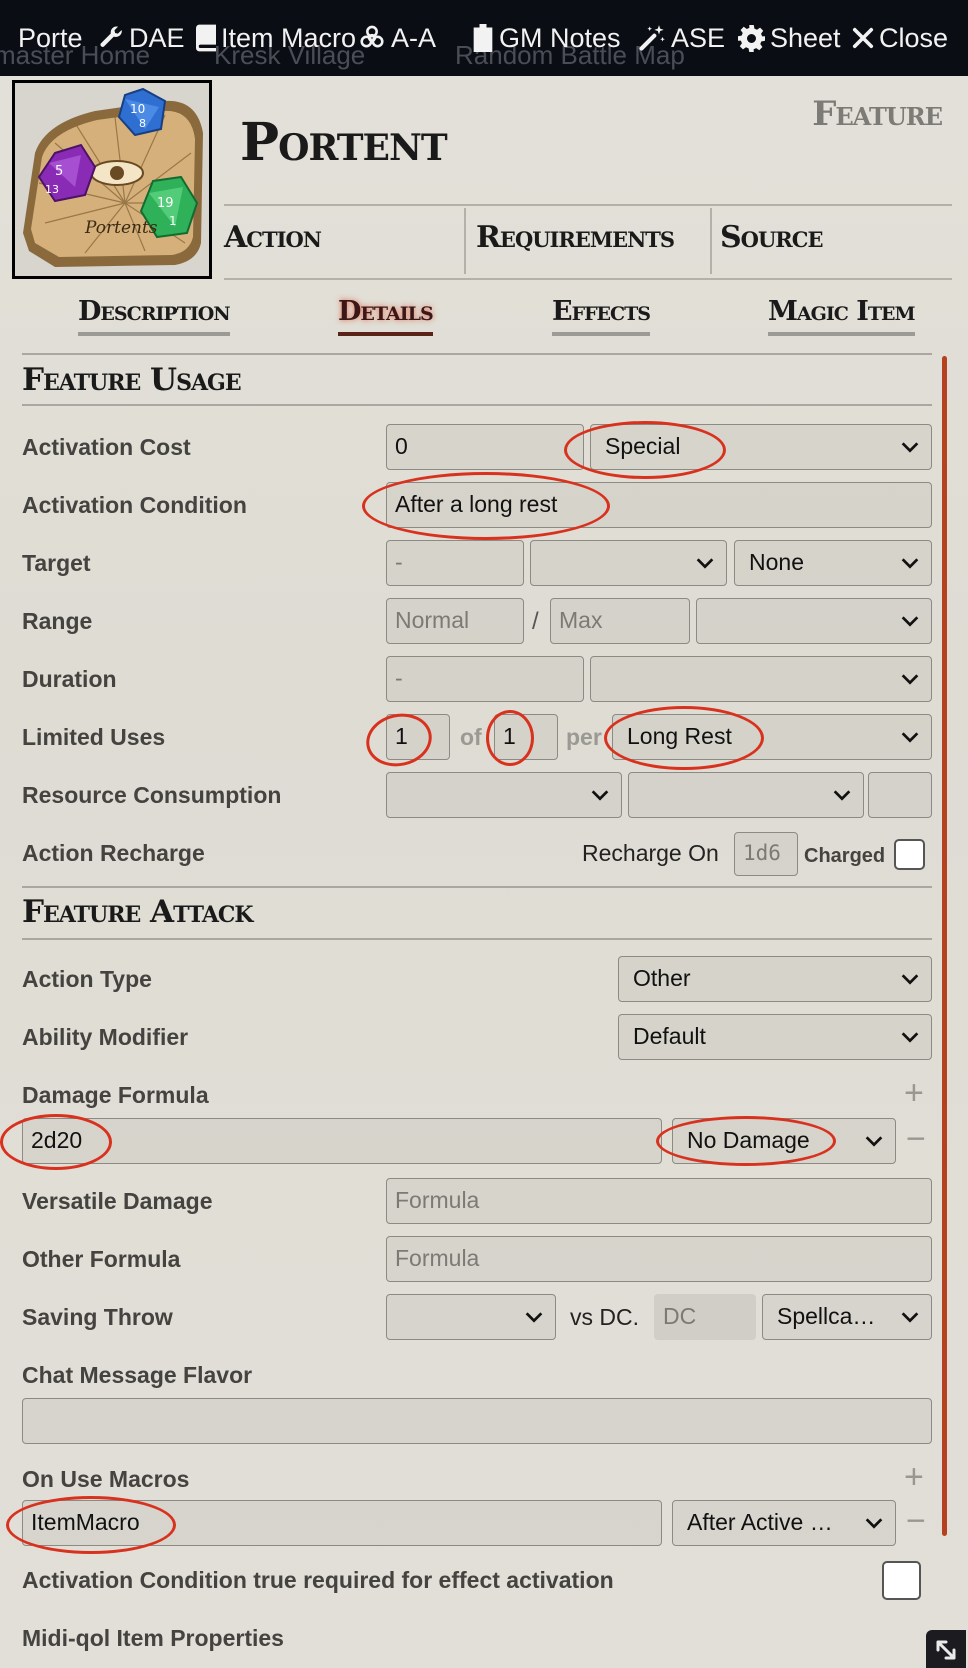 This screenshot has height=1668, width=968. What do you see at coordinates (115, 1095) in the screenshot?
I see `damage-formula-label: Damage Formula` at bounding box center [115, 1095].